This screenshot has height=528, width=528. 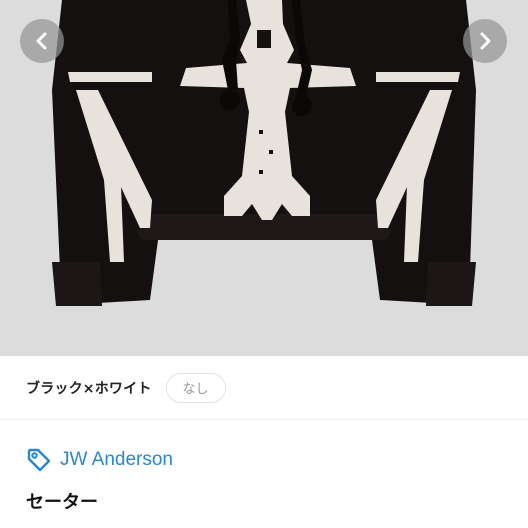 I want to click on brand-name: JW Anderson, so click(x=116, y=459).